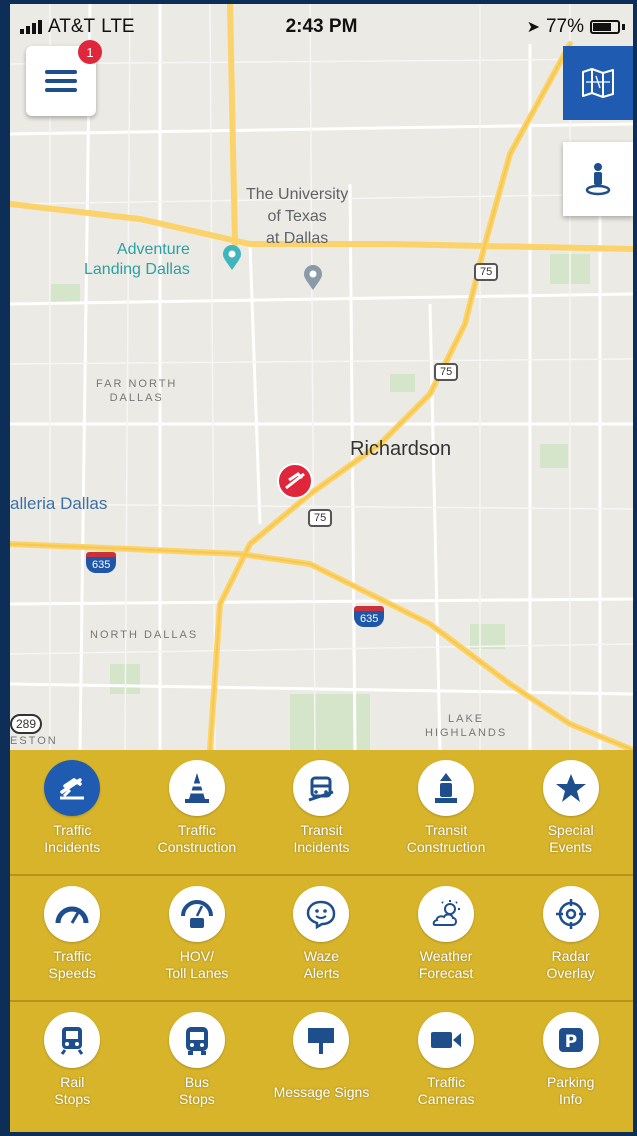  I want to click on layer-label: Traffic Incidents, so click(72, 838).